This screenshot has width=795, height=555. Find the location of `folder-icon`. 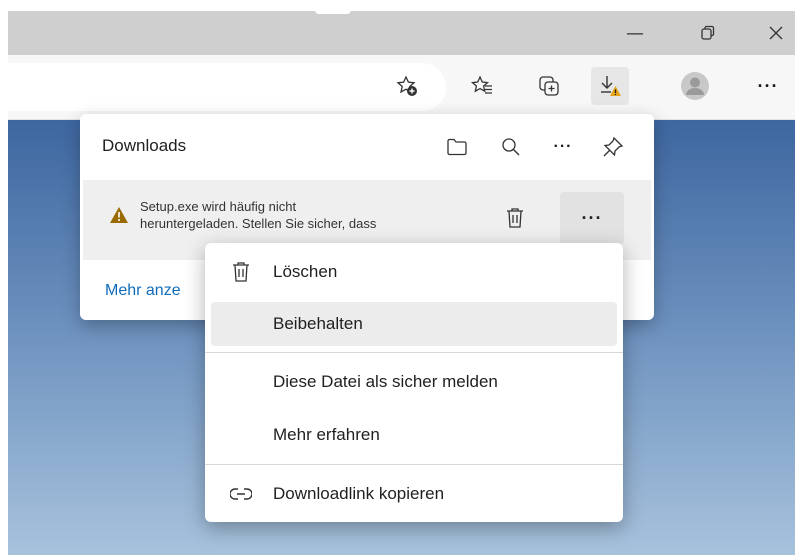

folder-icon is located at coordinates (457, 147).